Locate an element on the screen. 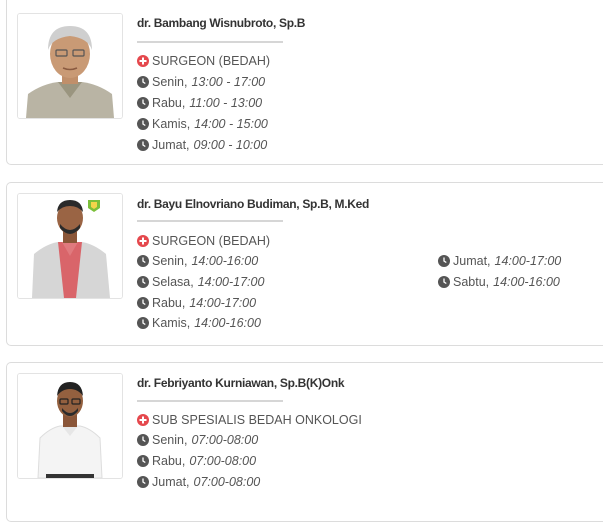 The height and width of the screenshot is (522, 603). schedule-time: 14:00 - 15:00 is located at coordinates (231, 124).